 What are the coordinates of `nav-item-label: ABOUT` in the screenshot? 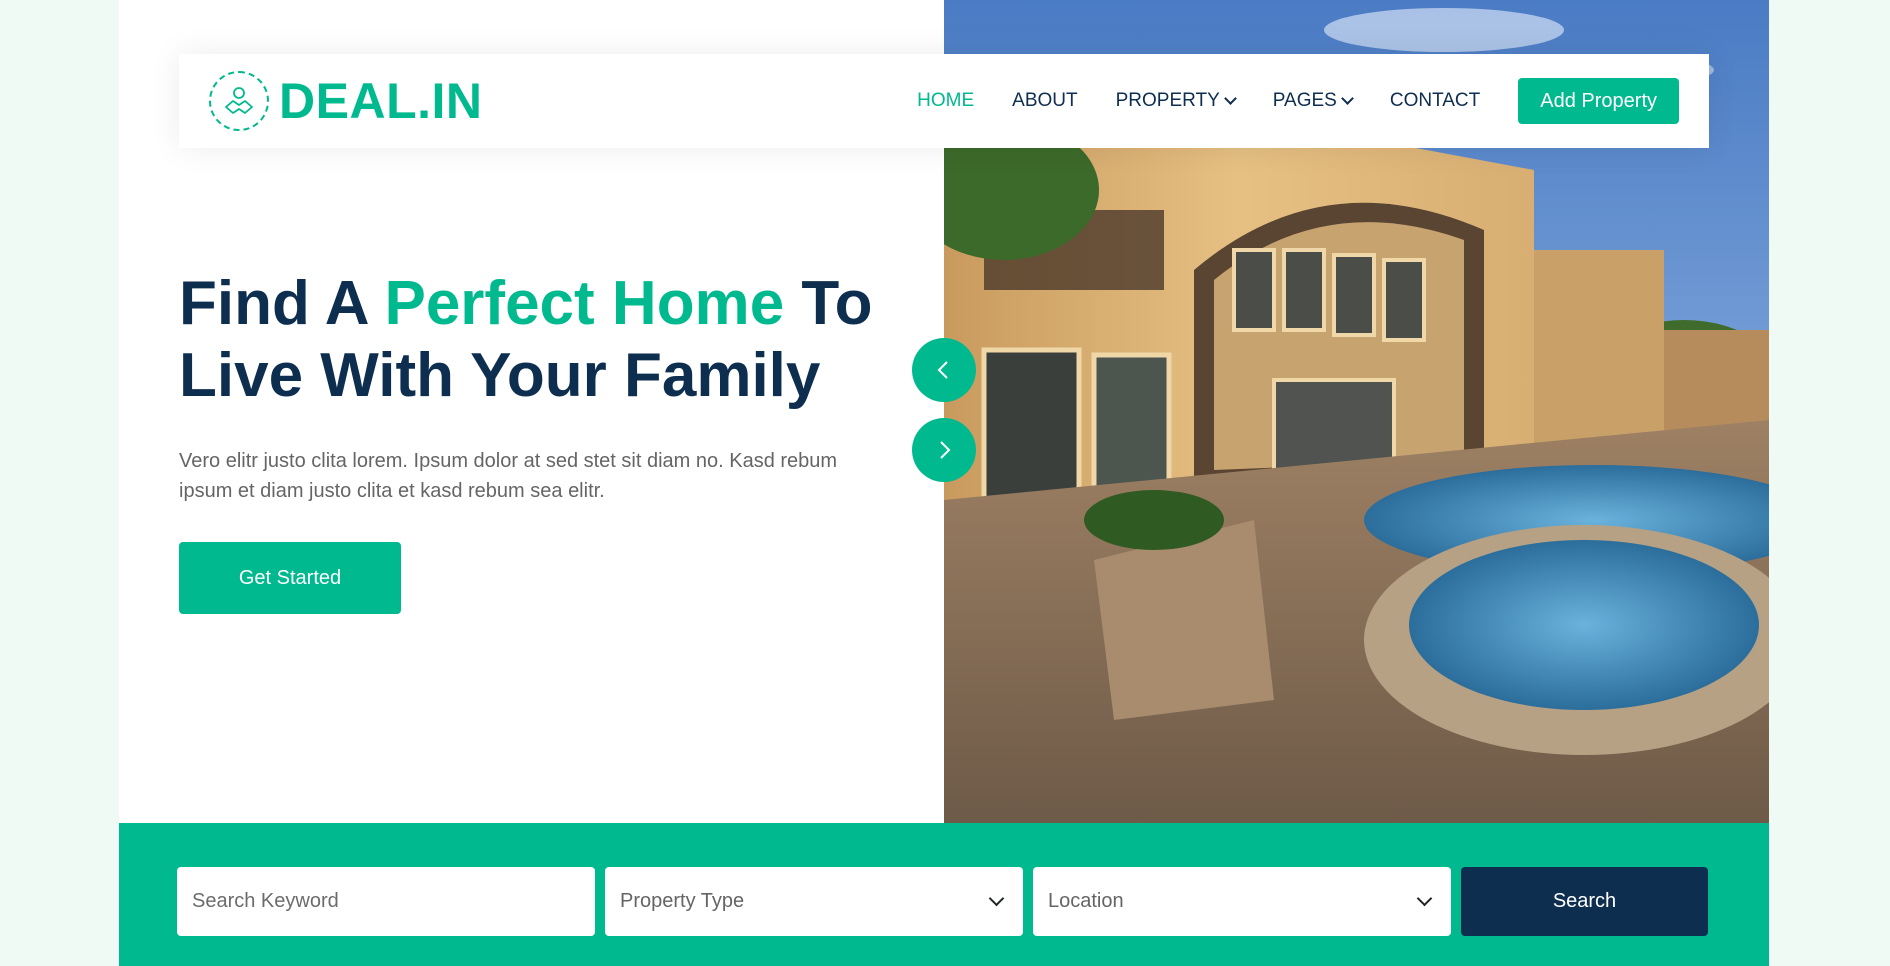 It's located at (1045, 100).